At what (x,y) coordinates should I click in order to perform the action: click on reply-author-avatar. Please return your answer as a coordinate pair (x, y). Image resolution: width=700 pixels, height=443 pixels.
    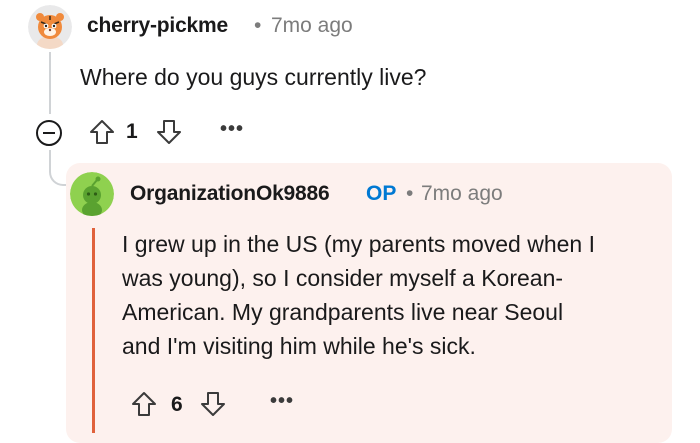
    Looking at the image, I should click on (92, 194).